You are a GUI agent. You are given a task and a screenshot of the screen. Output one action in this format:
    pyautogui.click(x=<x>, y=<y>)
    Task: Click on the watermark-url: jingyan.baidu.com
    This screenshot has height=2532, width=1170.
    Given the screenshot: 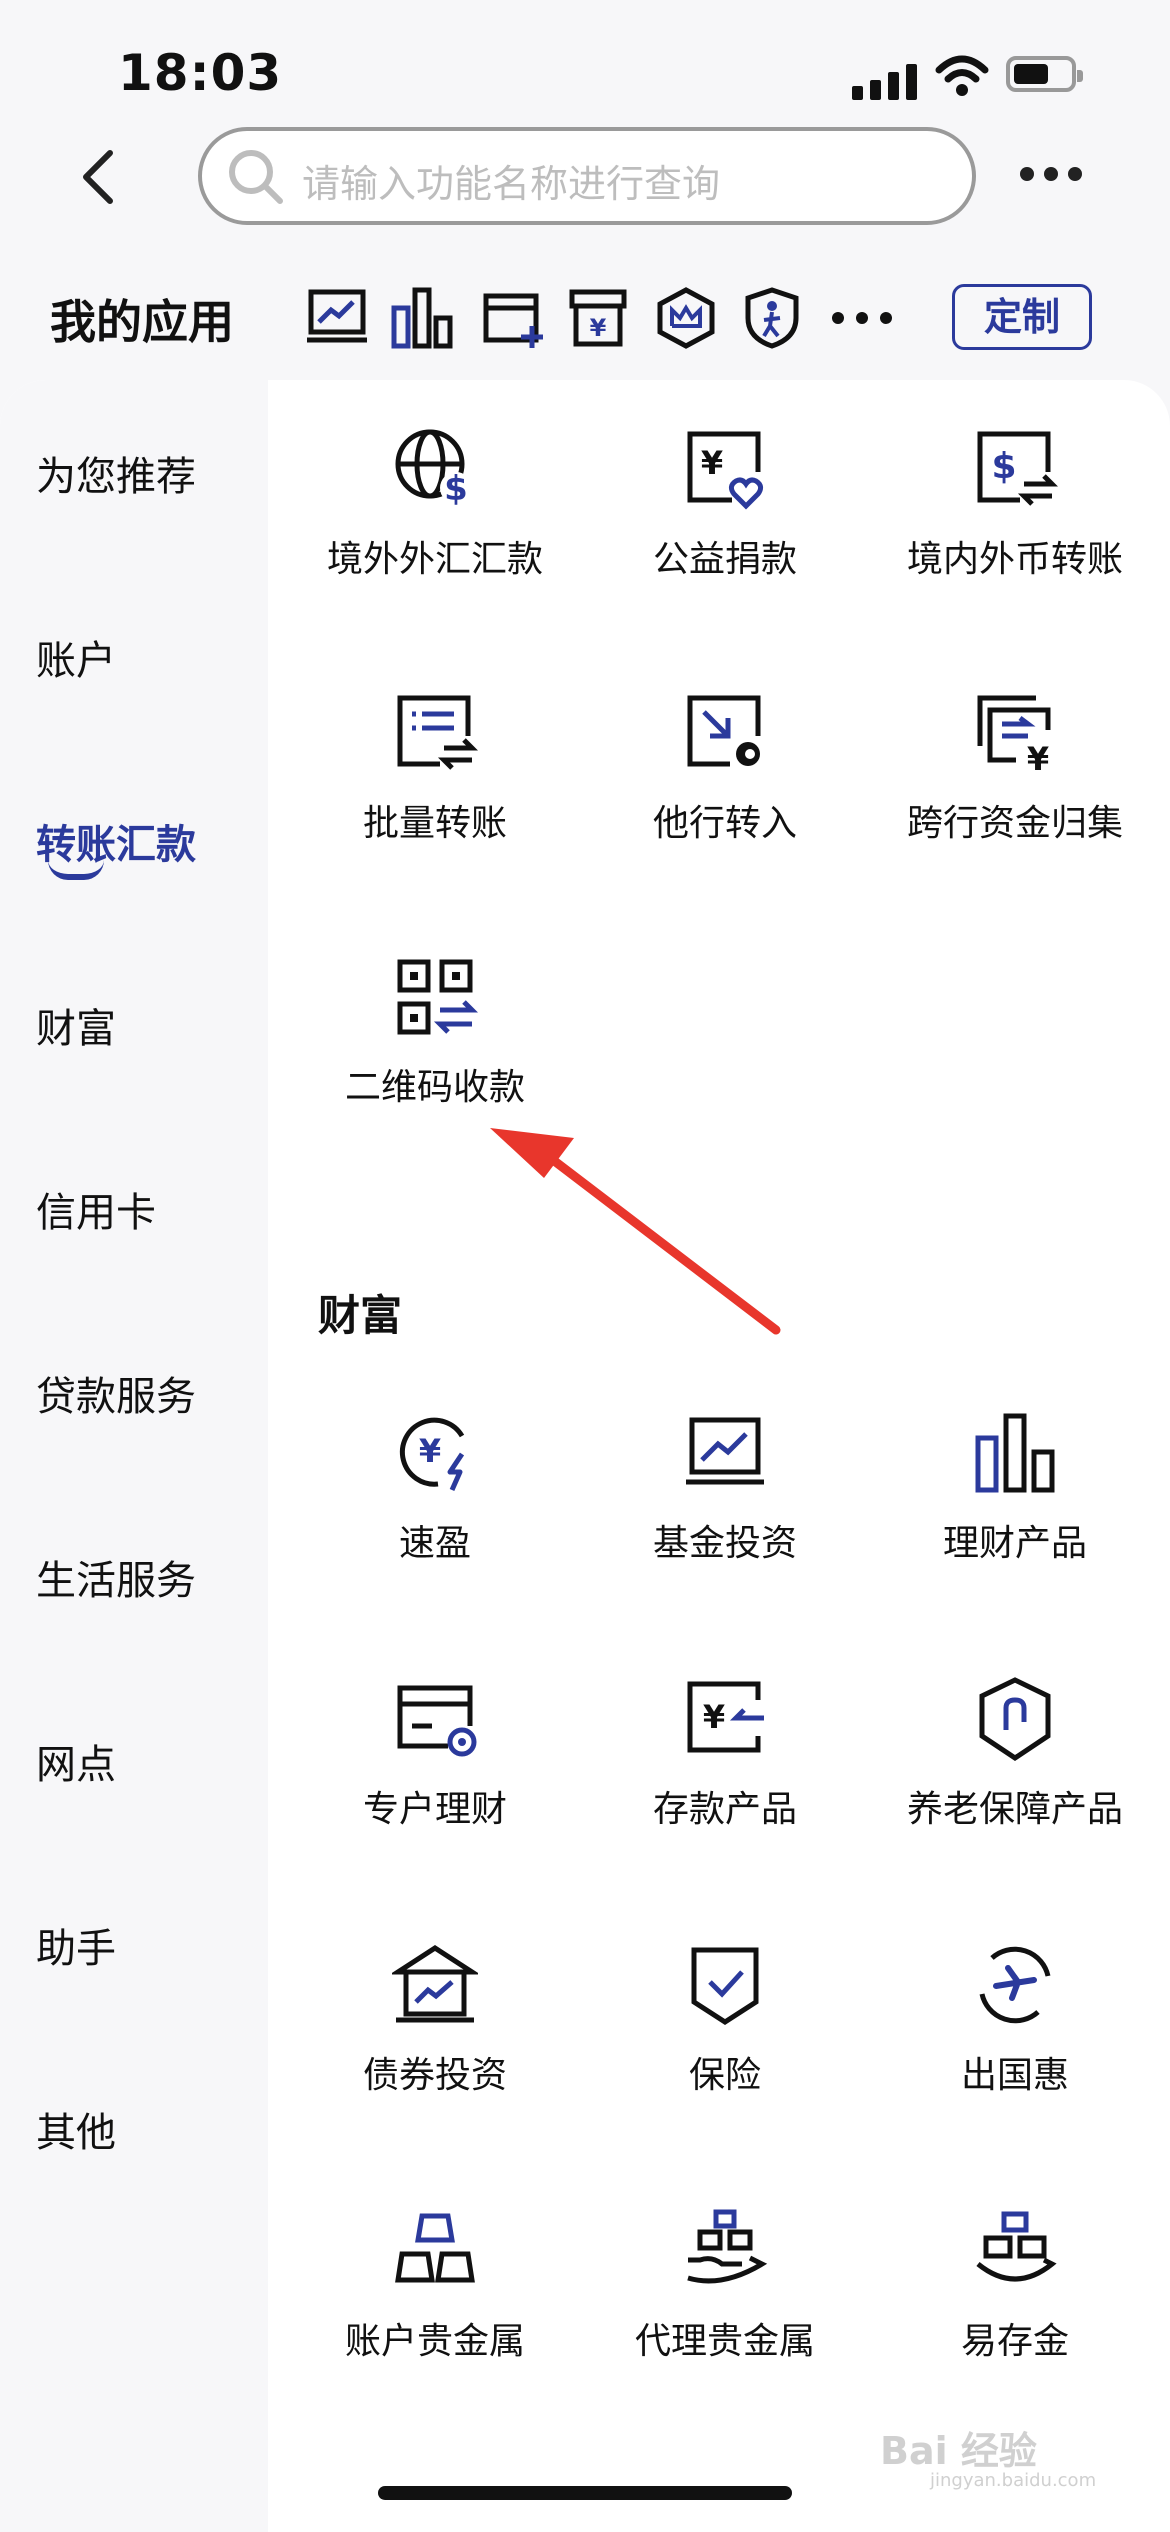 What is the action you would take?
    pyautogui.click(x=1013, y=2480)
    